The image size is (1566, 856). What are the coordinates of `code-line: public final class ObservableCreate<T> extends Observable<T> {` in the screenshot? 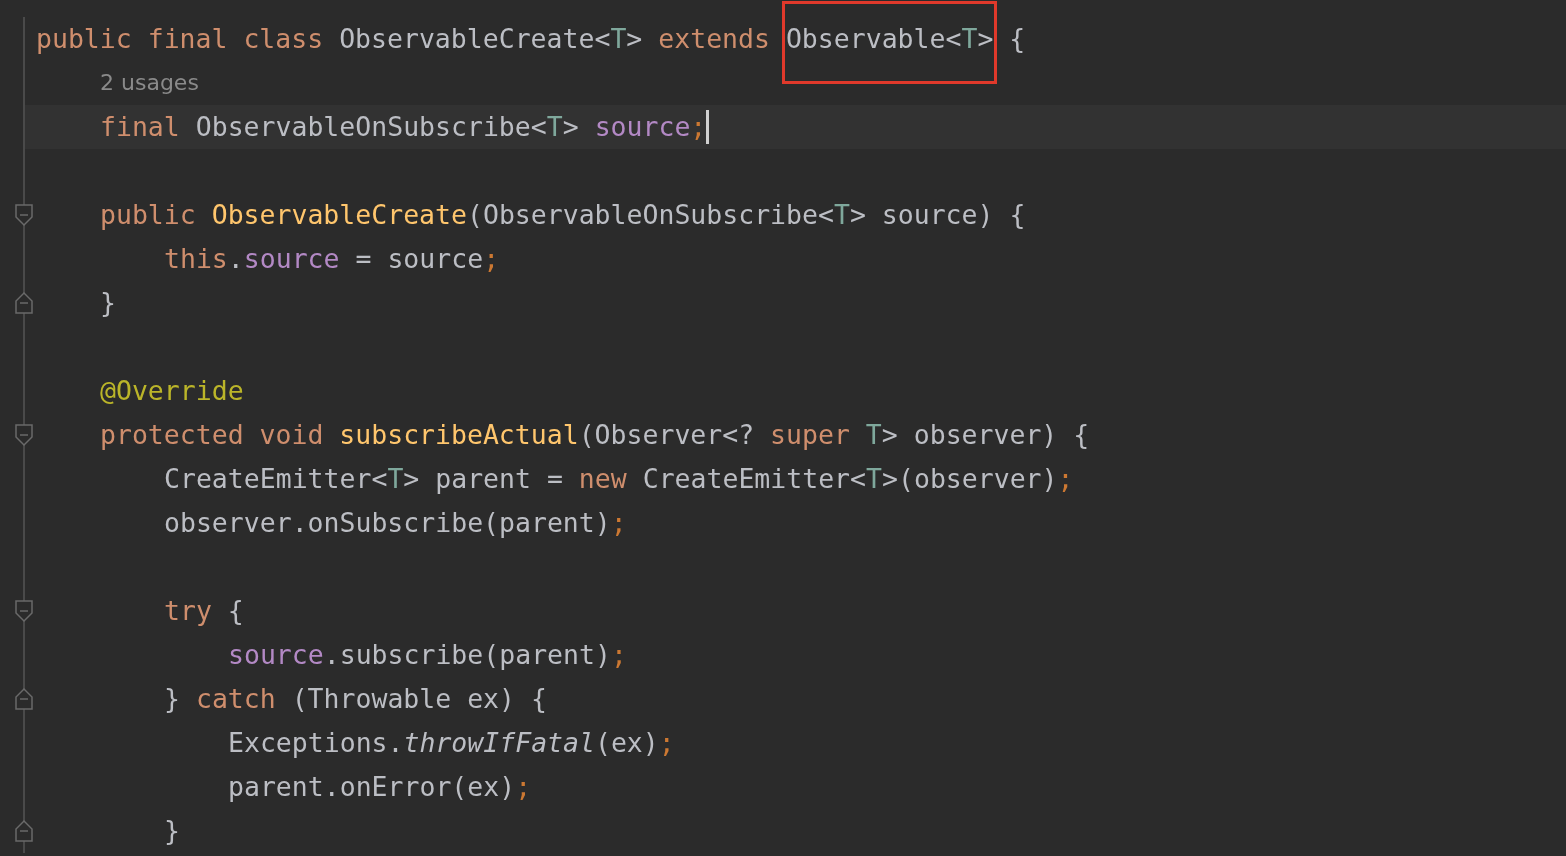 It's located at (531, 39).